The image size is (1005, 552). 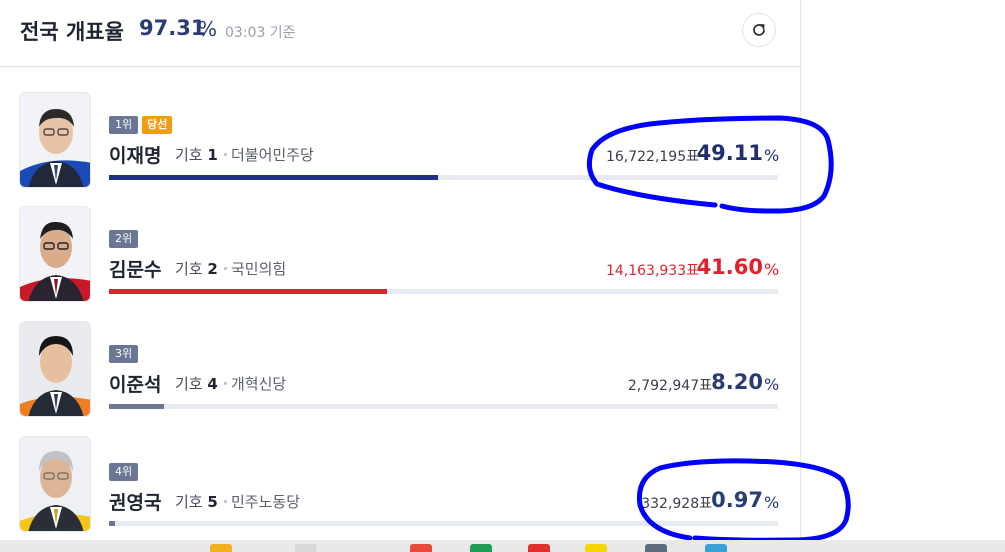 What do you see at coordinates (135, 385) in the screenshot?
I see `candidate-name: 이준석` at bounding box center [135, 385].